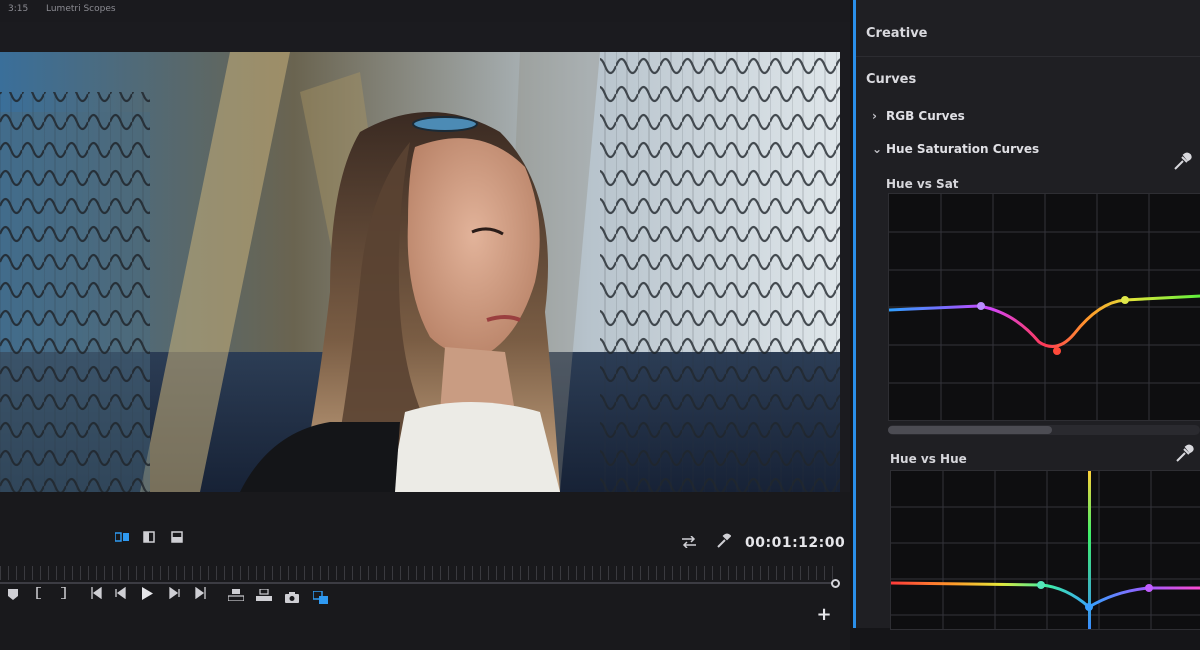 This screenshot has width=1200, height=650. Describe the element at coordinates (121, 593) in the screenshot. I see `step-back-icon` at that location.